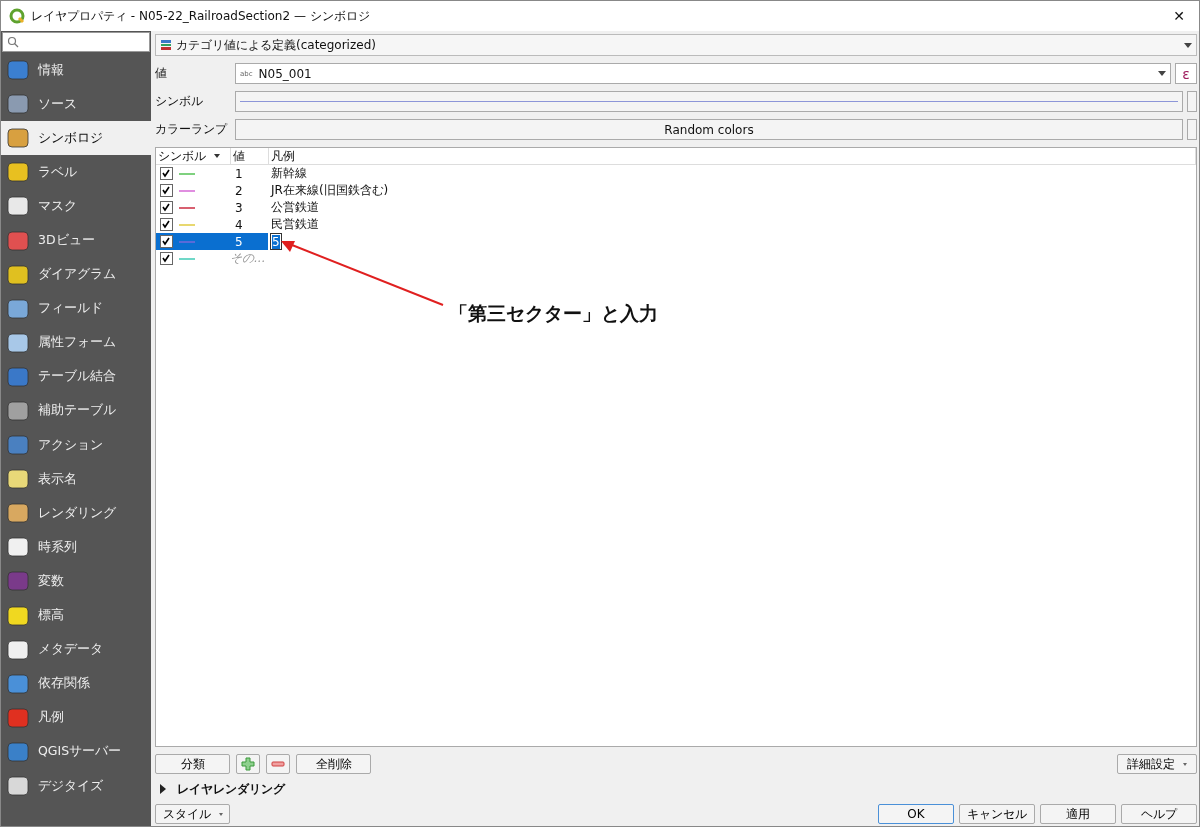 Image resolution: width=1200 pixels, height=827 pixels. I want to click on delete-all-button: 全削除, so click(333, 764).